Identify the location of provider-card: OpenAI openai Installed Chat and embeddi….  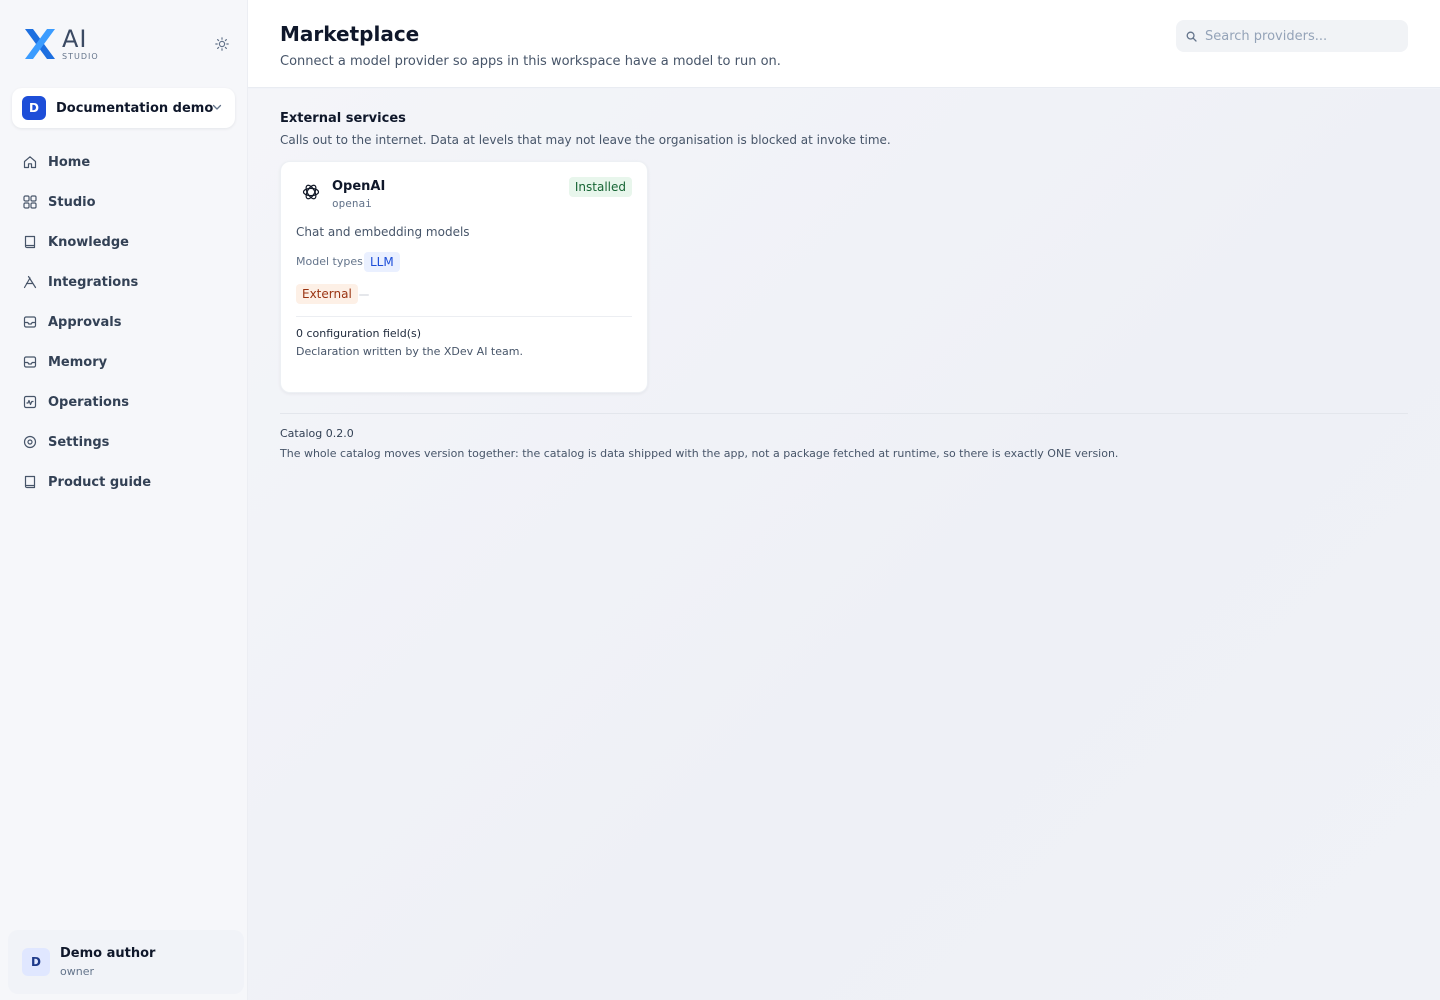
(464, 277).